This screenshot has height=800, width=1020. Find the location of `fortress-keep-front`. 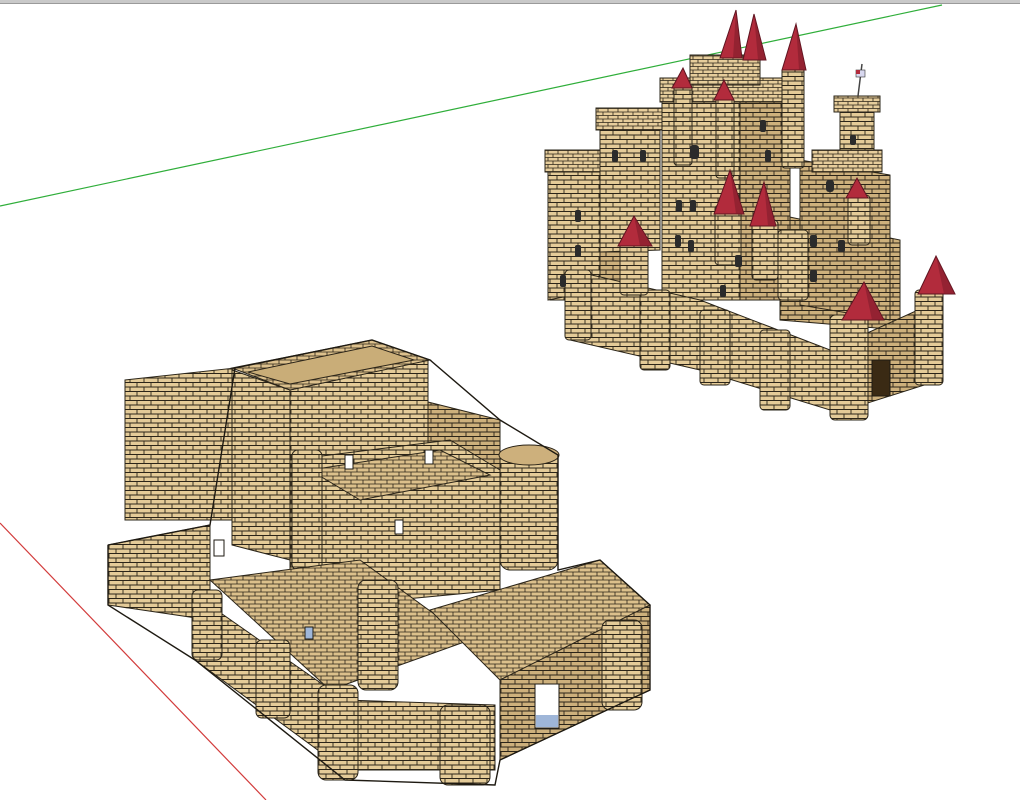

fortress-keep-front is located at coordinates (261, 465).